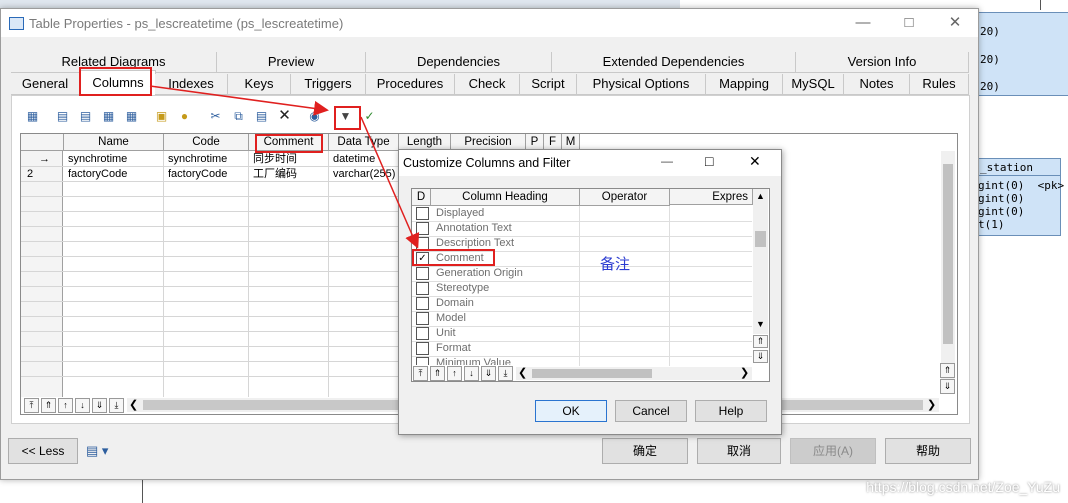 This screenshot has width=1068, height=503. Describe the element at coordinates (592, 373) in the screenshot. I see `list-horizontal-thumb` at that location.